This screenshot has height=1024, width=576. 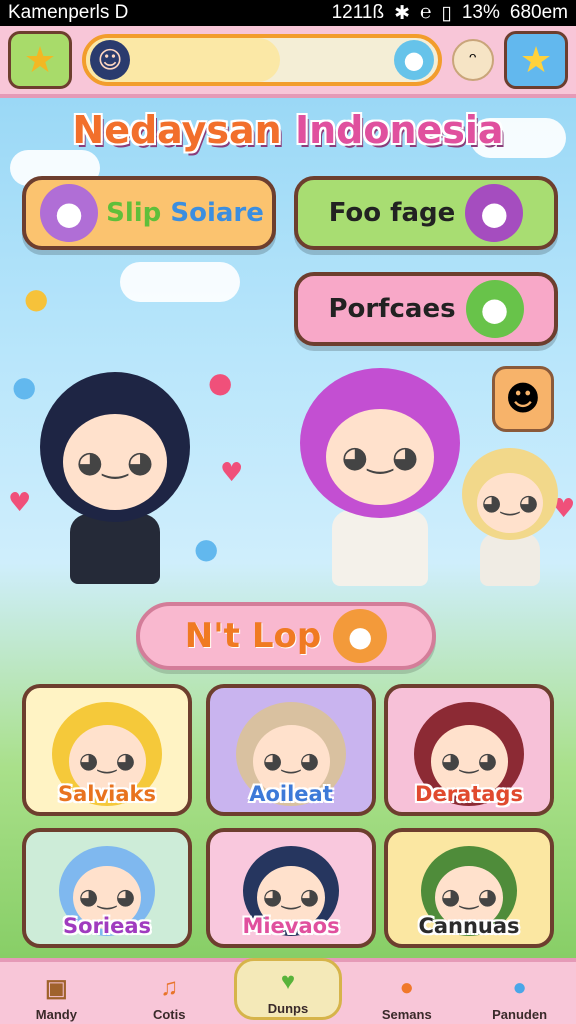 I want to click on player-avatar: ☺, so click(x=110, y=60).